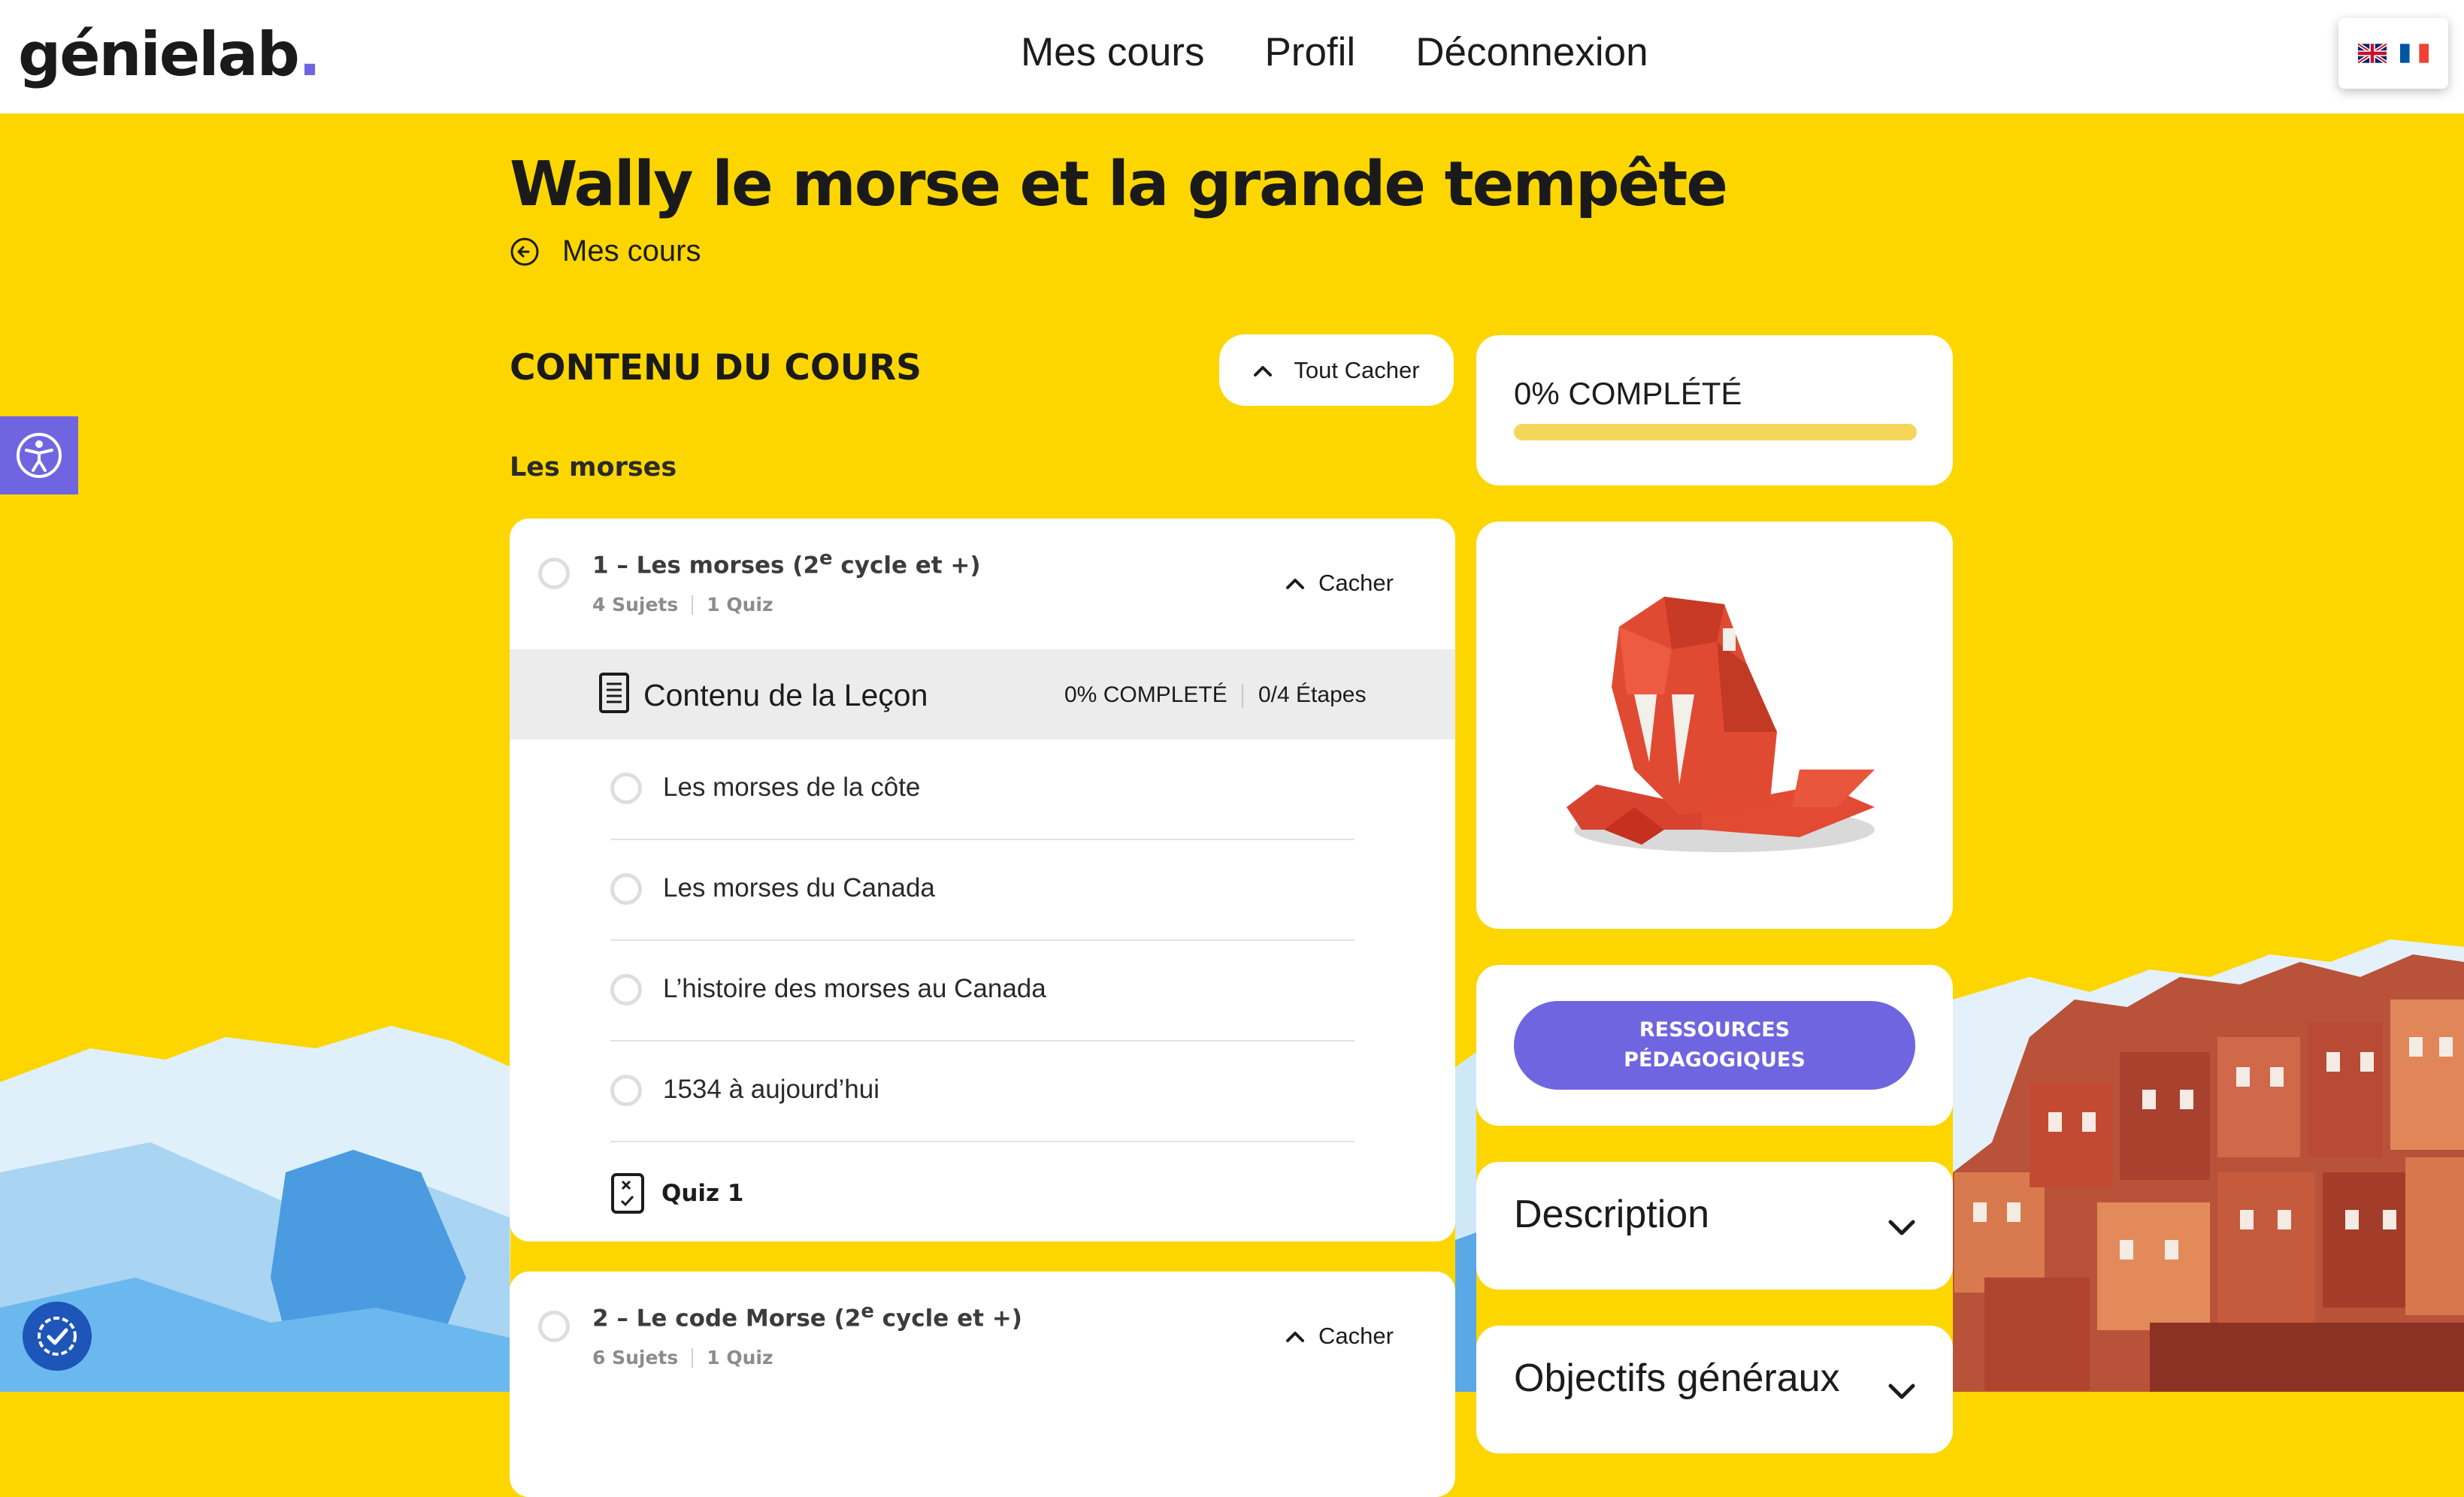 The width and height of the screenshot is (2464, 1497). I want to click on cookie-consent-button, so click(57, 1336).